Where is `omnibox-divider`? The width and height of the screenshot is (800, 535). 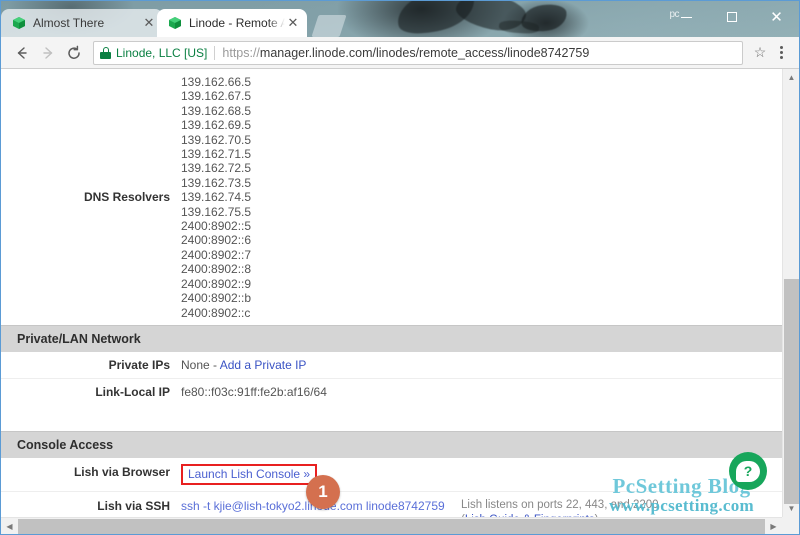 omnibox-divider is located at coordinates (215, 52).